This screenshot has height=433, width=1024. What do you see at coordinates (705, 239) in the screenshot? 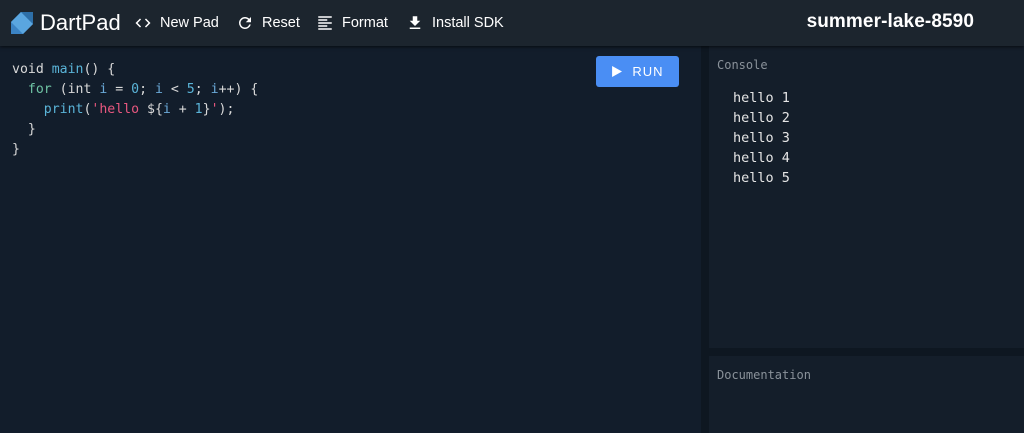
I see `vertical-splitter` at bounding box center [705, 239].